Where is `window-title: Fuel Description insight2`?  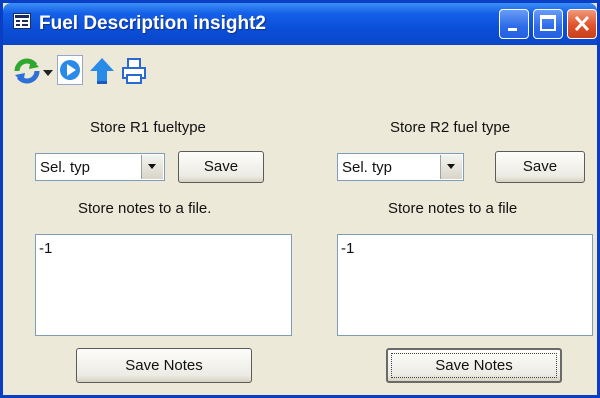
window-title: Fuel Description insight2 is located at coordinates (152, 23).